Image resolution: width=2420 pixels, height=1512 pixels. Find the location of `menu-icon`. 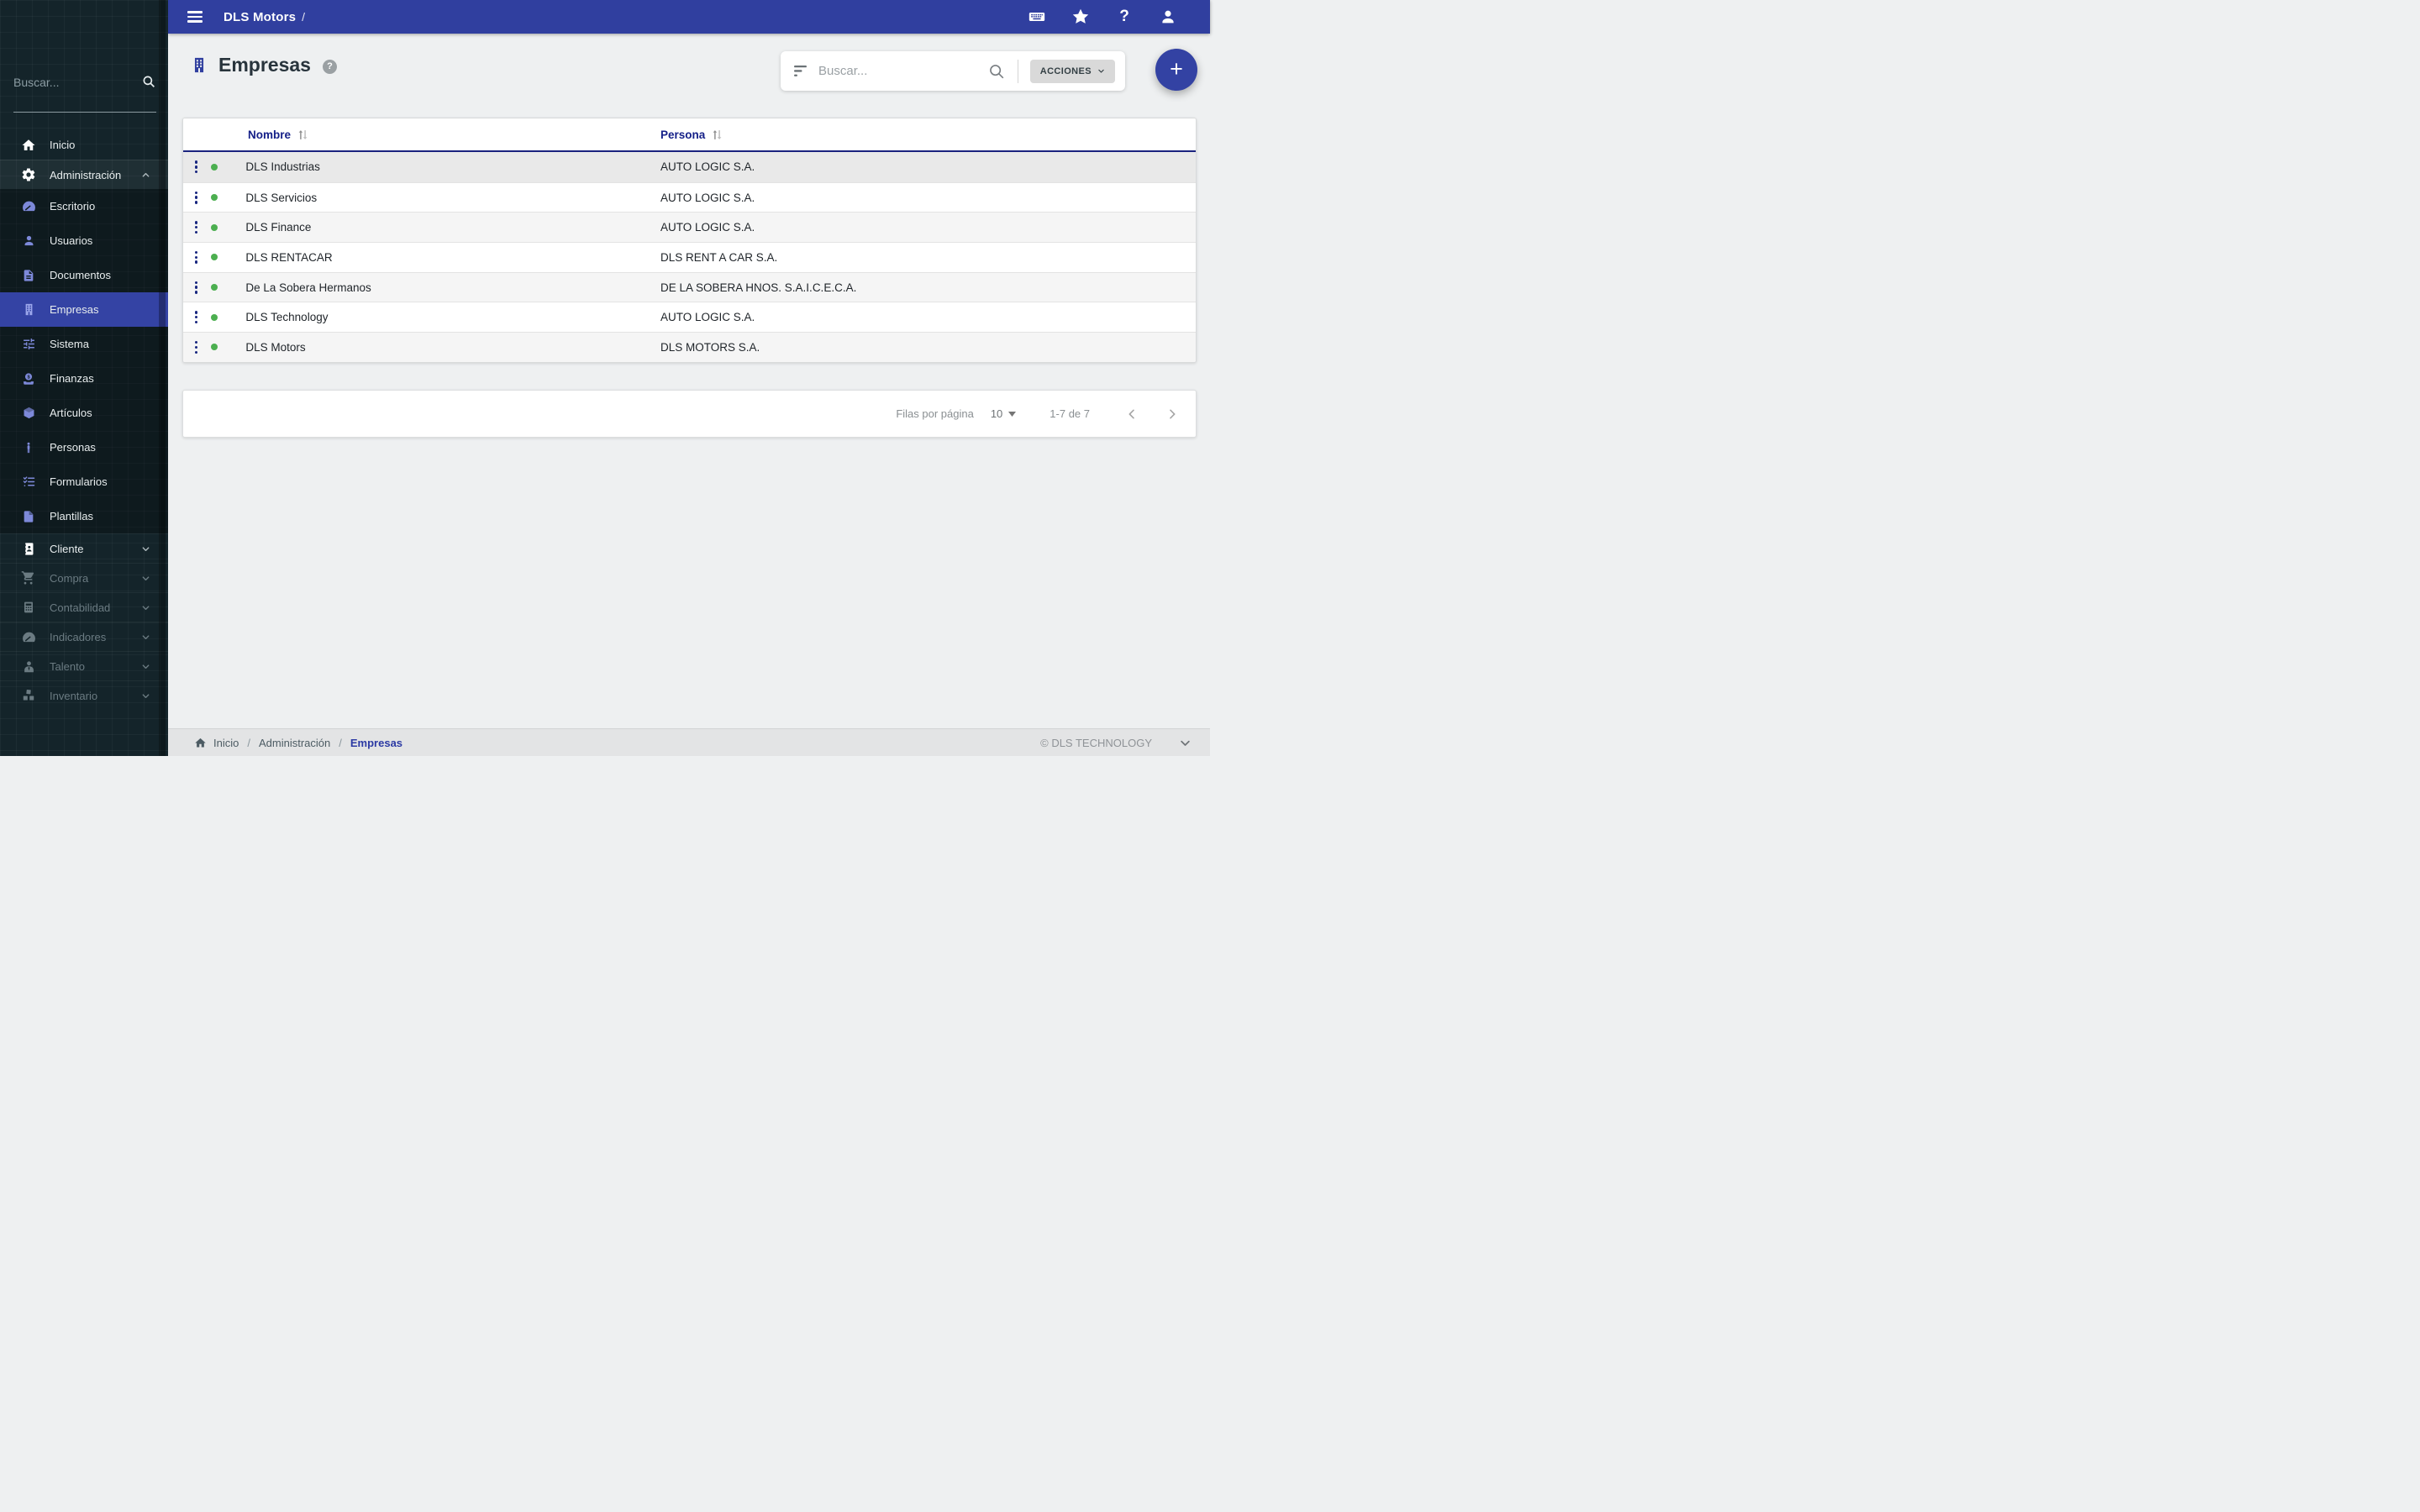

menu-icon is located at coordinates (195, 16).